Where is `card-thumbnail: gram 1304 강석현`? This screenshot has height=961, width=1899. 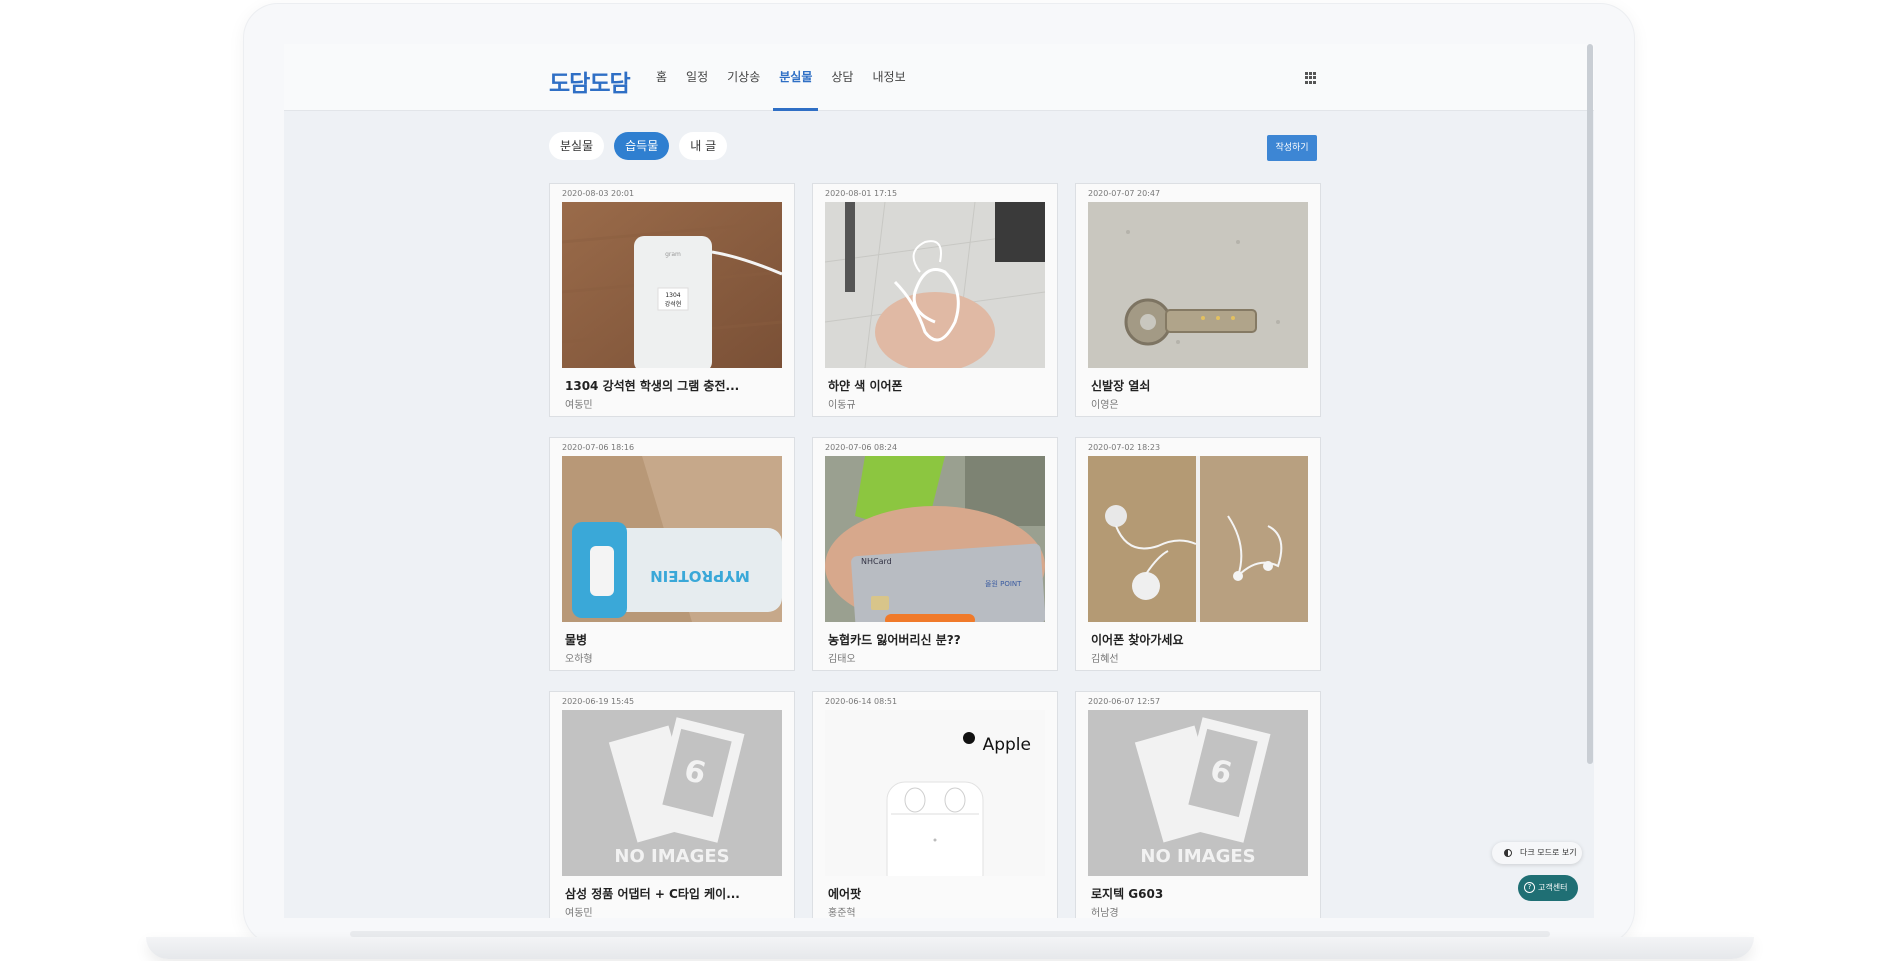
card-thumbnail: gram 1304 강석현 is located at coordinates (672, 285).